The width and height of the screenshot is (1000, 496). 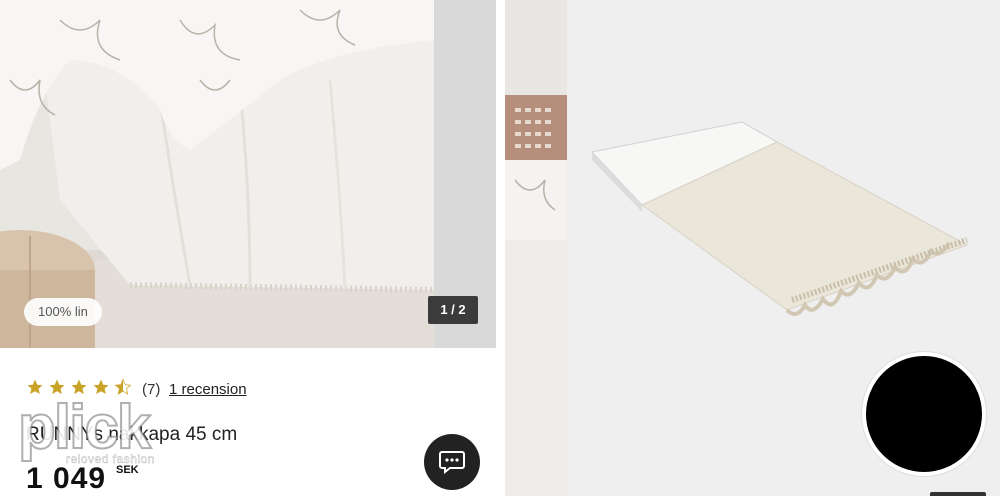 What do you see at coordinates (123, 386) in the screenshot?
I see `star-half-icon` at bounding box center [123, 386].